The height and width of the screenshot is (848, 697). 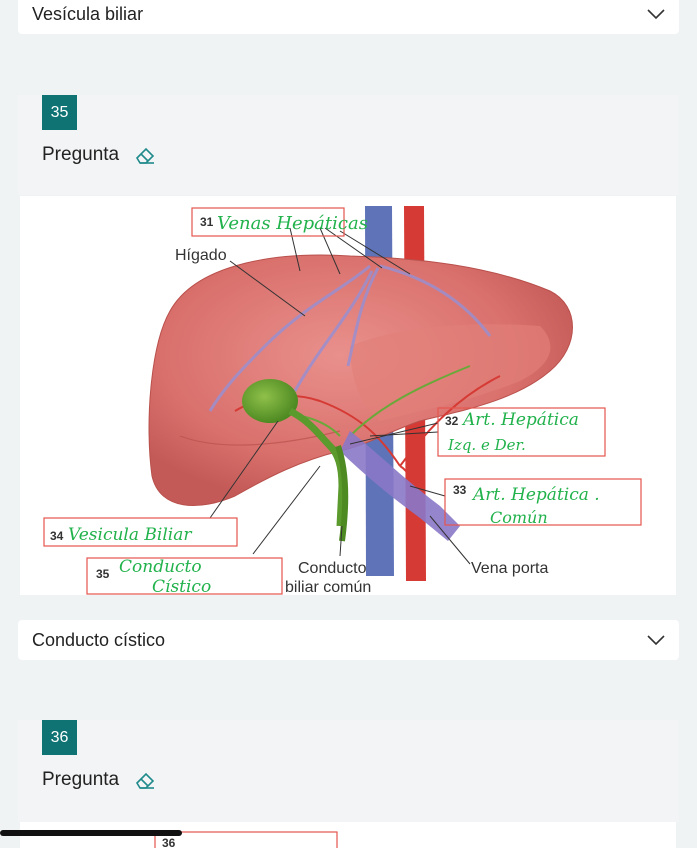 What do you see at coordinates (181, 586) in the screenshot?
I see `handwritten-35-line2: Cístico` at bounding box center [181, 586].